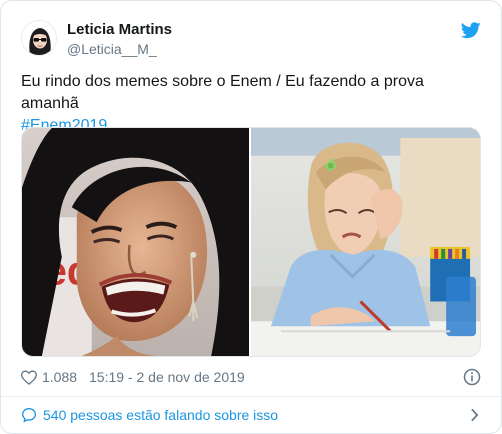 The image size is (502, 434). Describe the element at coordinates (167, 377) in the screenshot. I see `tweet-timestamp: 15:19 - 2 de nov de 2019` at that location.